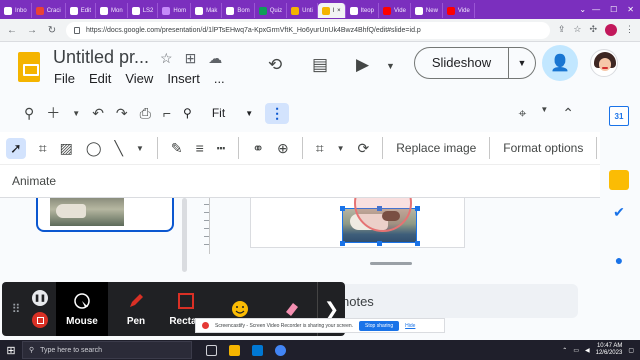 This screenshot has height=360, width=640. What do you see at coordinates (390, 66) in the screenshot?
I see `meet-dropdown-icon: ▼` at bounding box center [390, 66].